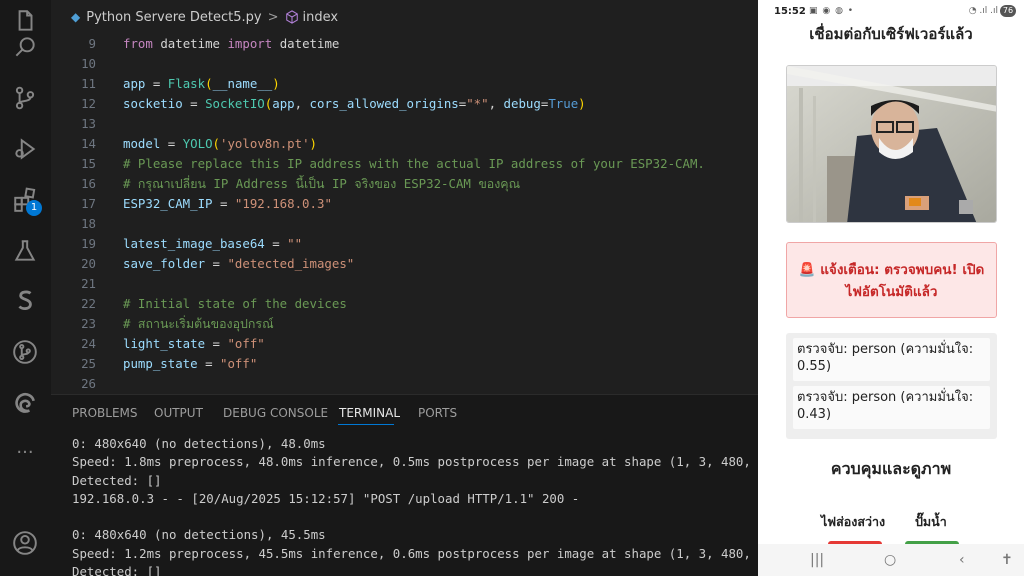 The image size is (1024, 576). I want to click on tab-ports: PORTS, so click(437, 413).